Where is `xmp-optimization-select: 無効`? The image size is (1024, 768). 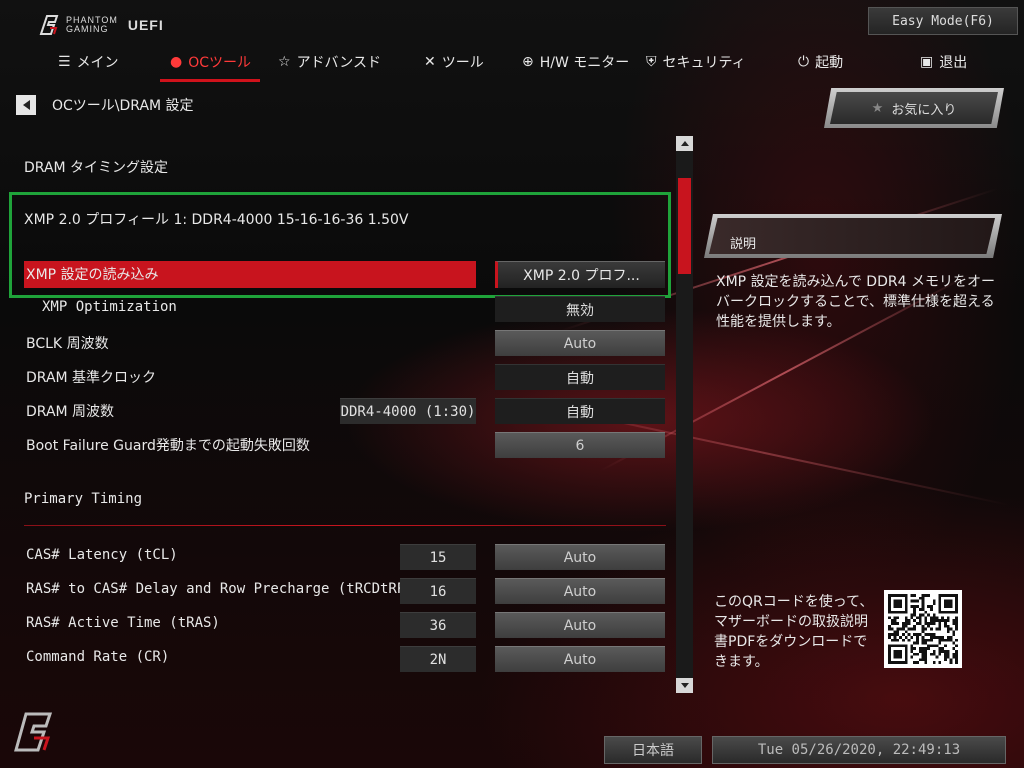 xmp-optimization-select: 無効 is located at coordinates (580, 309).